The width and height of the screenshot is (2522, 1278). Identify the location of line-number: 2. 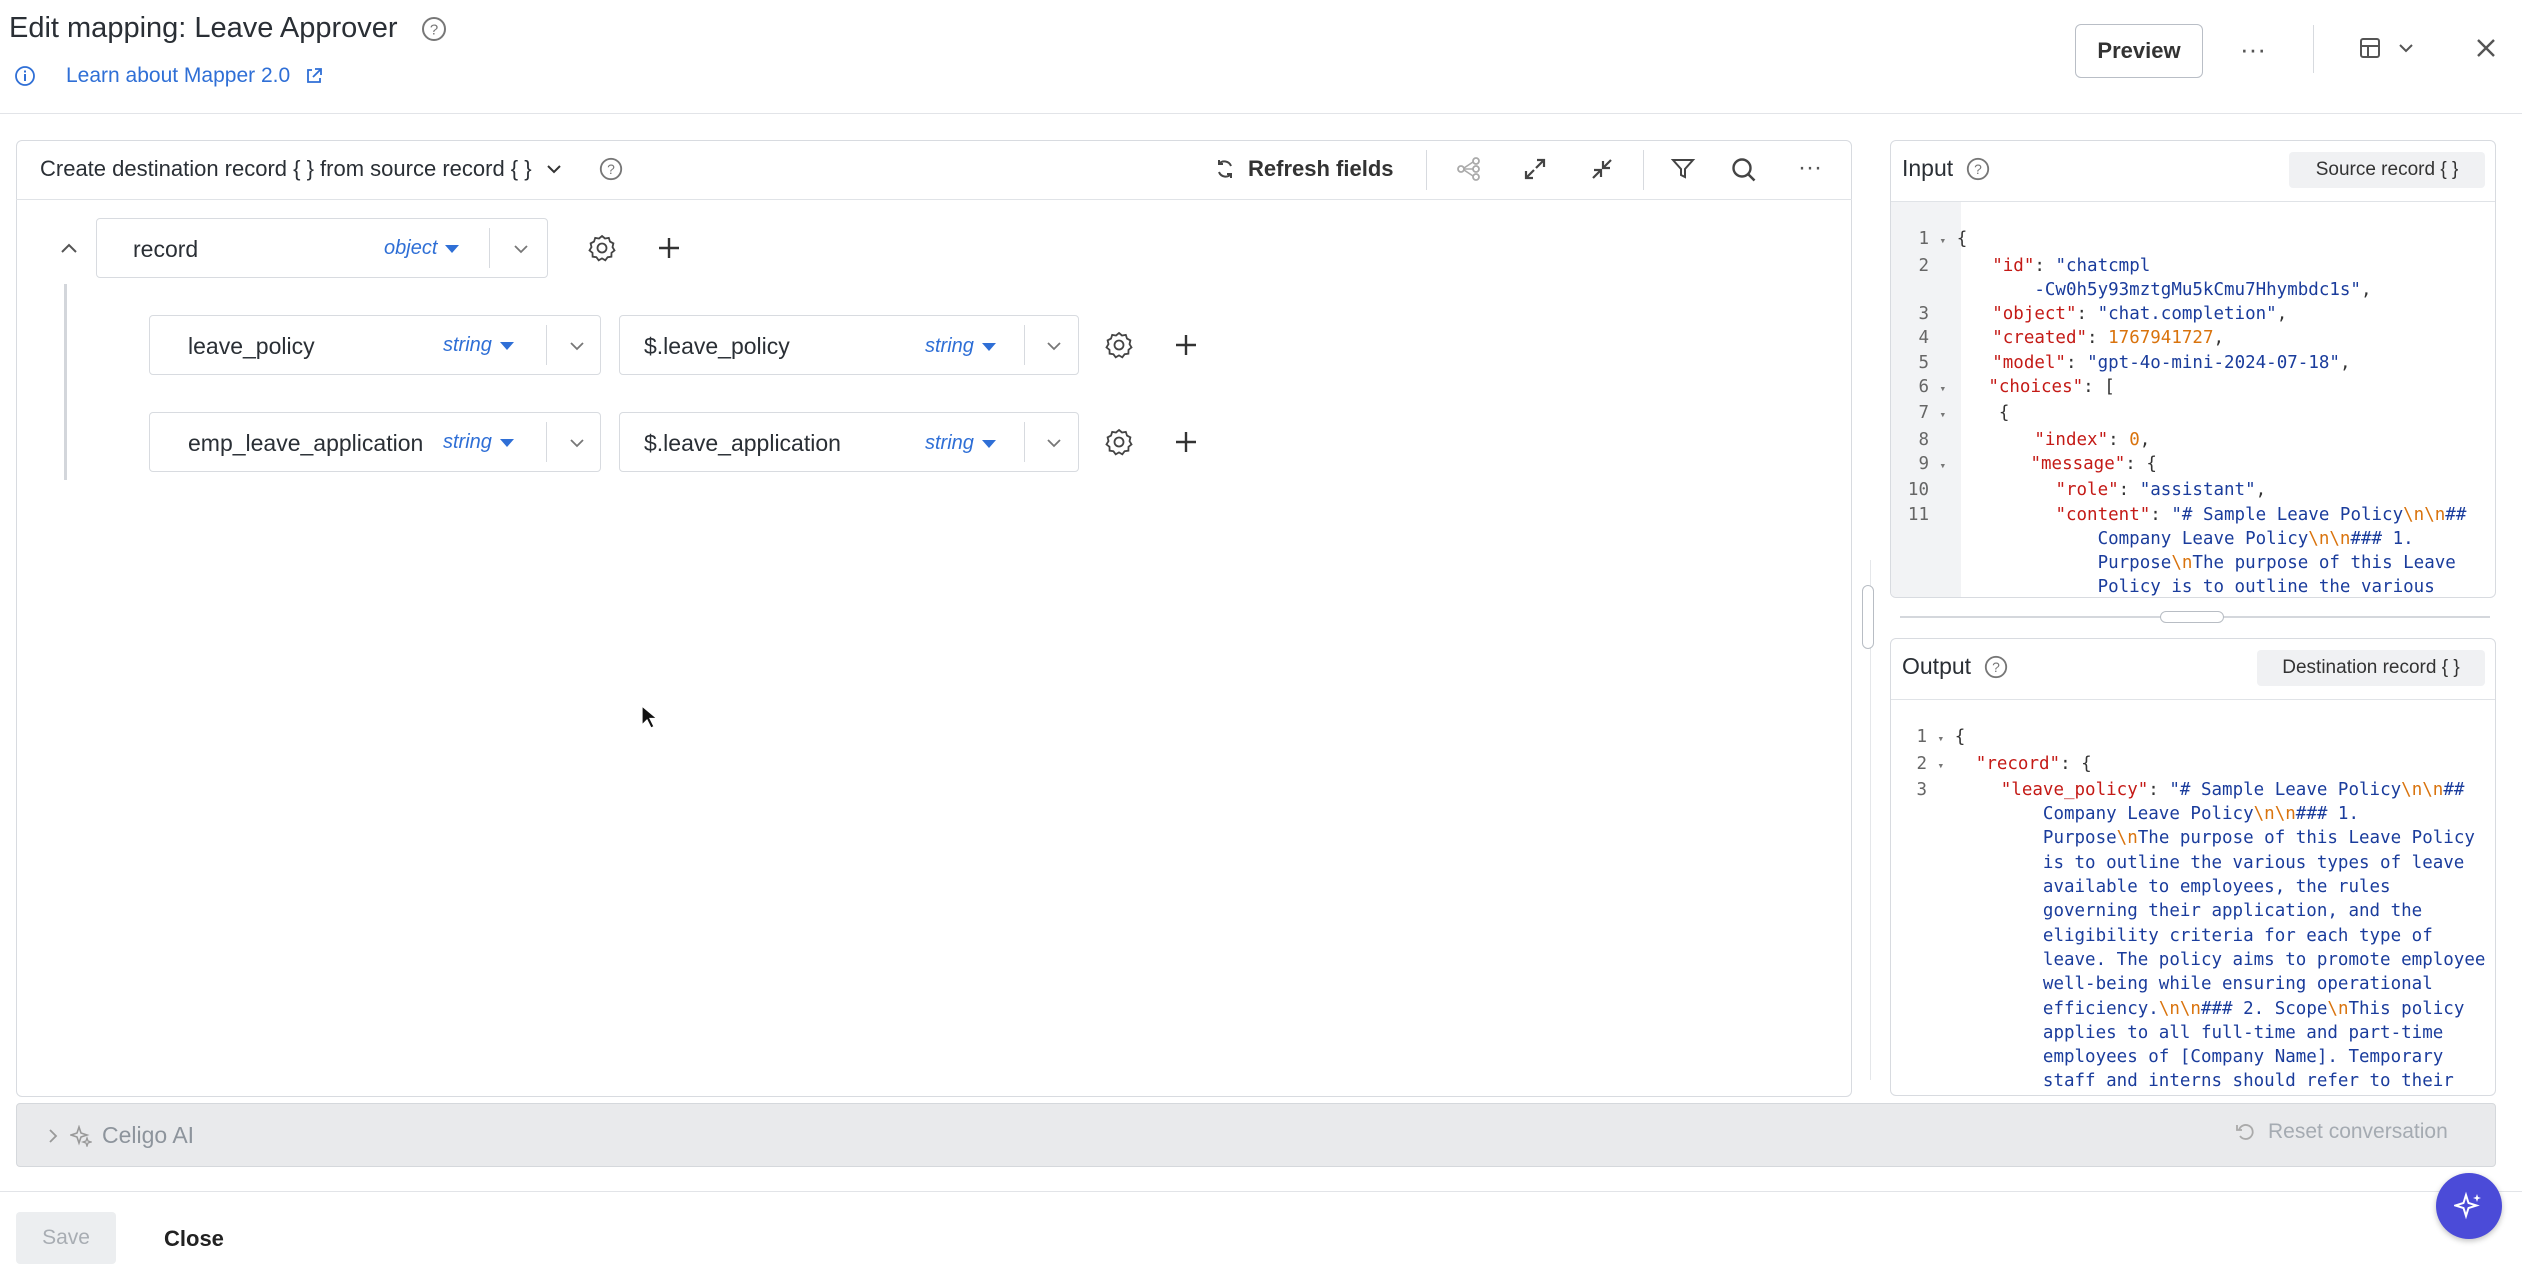
(1923, 265).